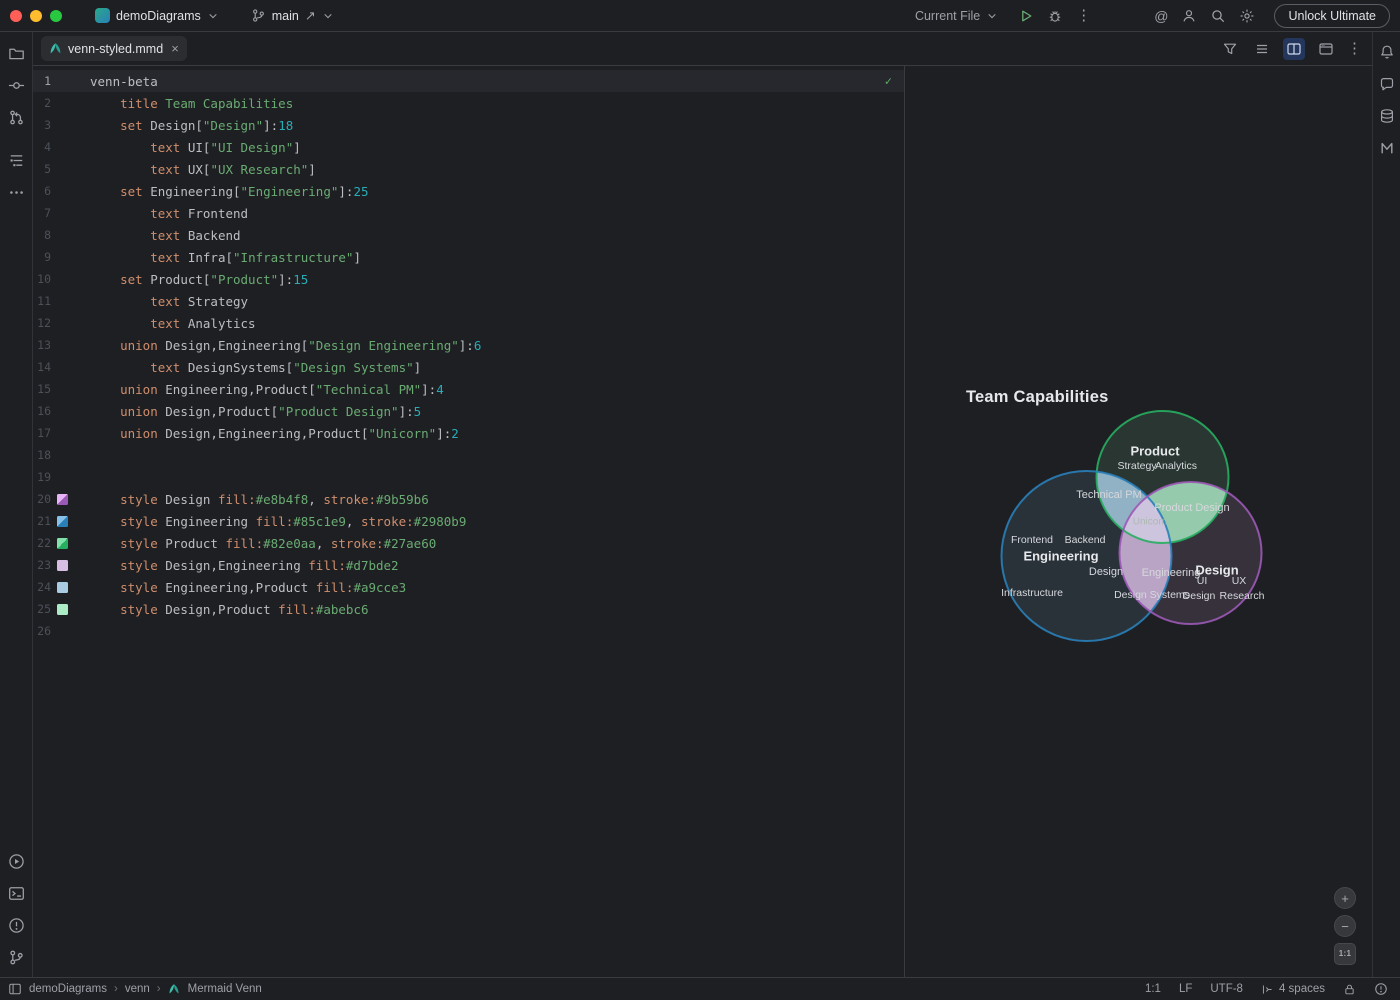 This screenshot has height=1000, width=1400. Describe the element at coordinates (44, 433) in the screenshot. I see `line-number: 17` at that location.